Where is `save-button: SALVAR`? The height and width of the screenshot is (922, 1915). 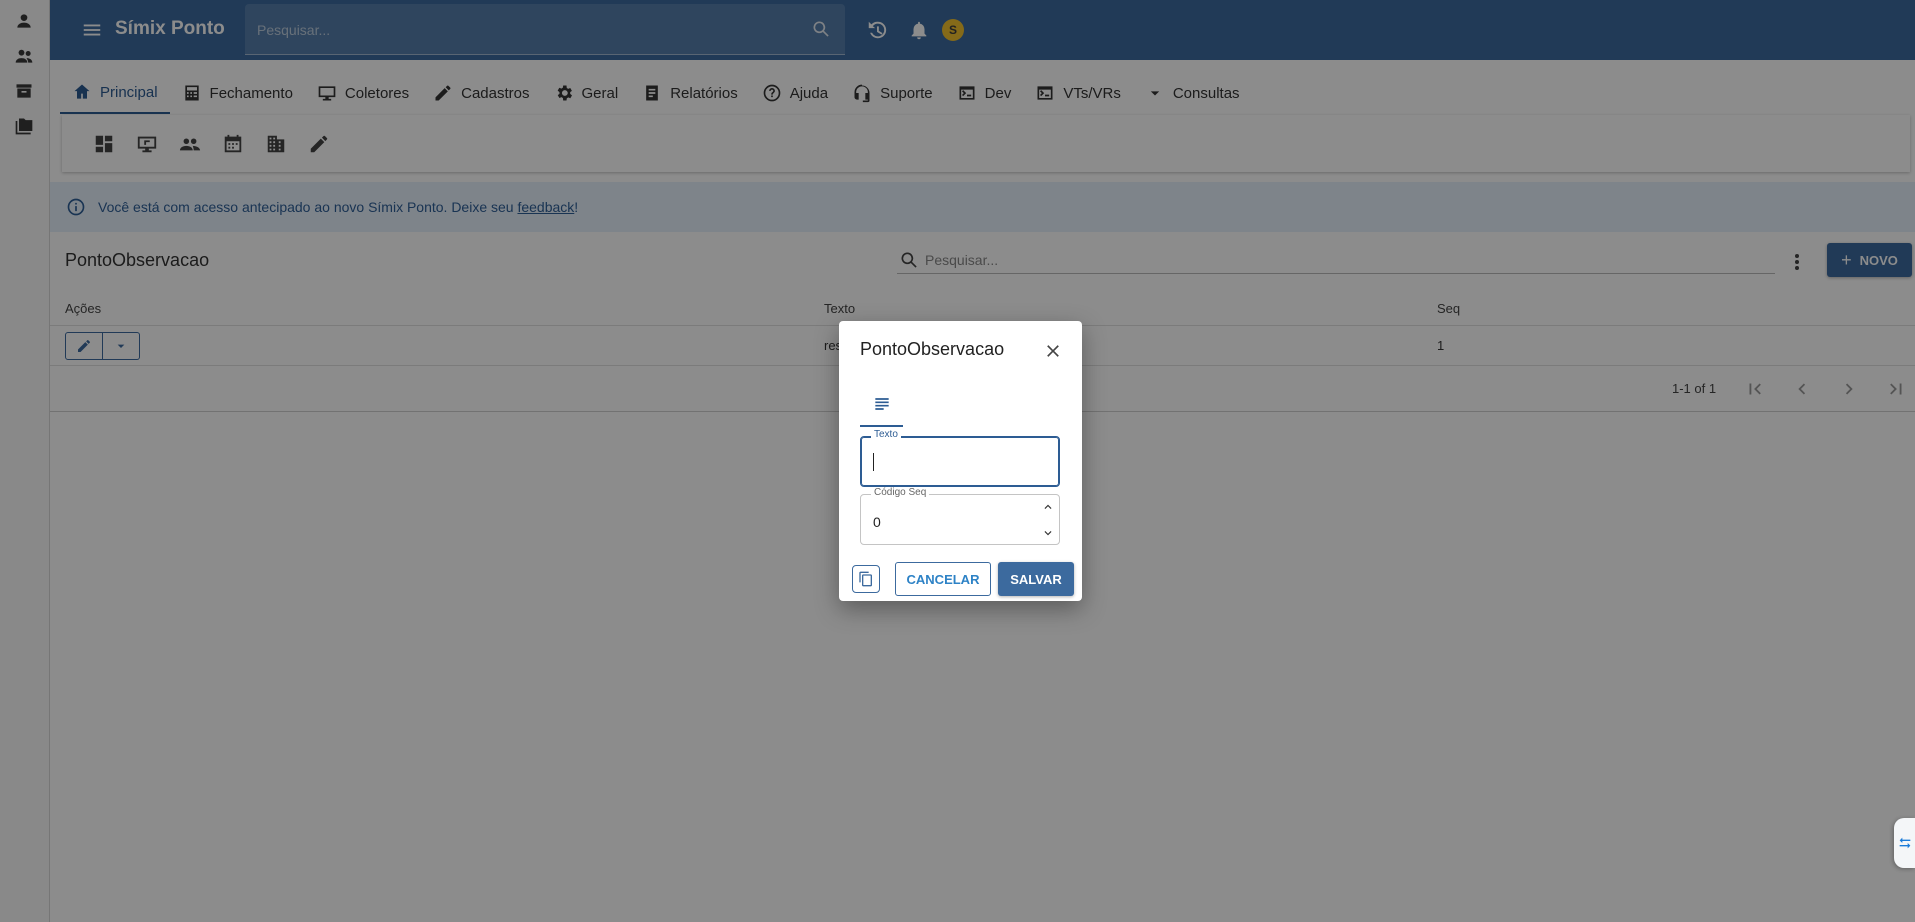 save-button: SALVAR is located at coordinates (1036, 579).